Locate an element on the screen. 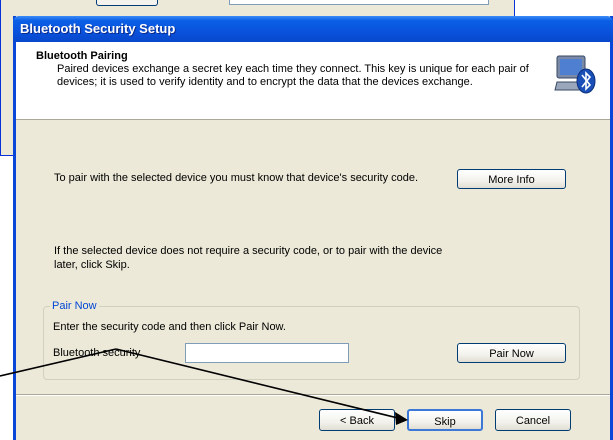  back-label: < Back is located at coordinates (357, 421).